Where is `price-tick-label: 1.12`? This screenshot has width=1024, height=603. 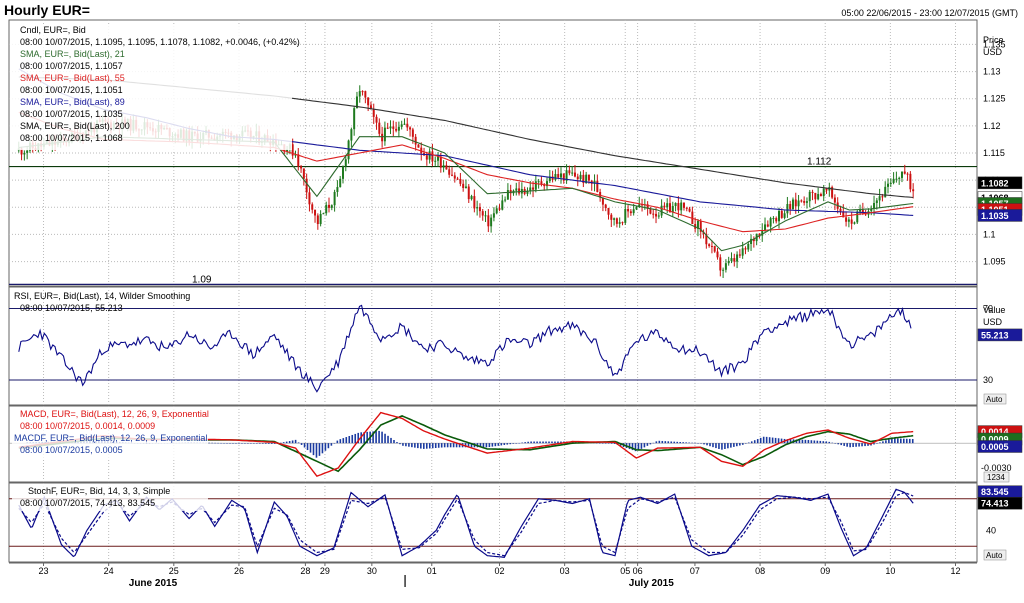
price-tick-label: 1.12 is located at coordinates (992, 126).